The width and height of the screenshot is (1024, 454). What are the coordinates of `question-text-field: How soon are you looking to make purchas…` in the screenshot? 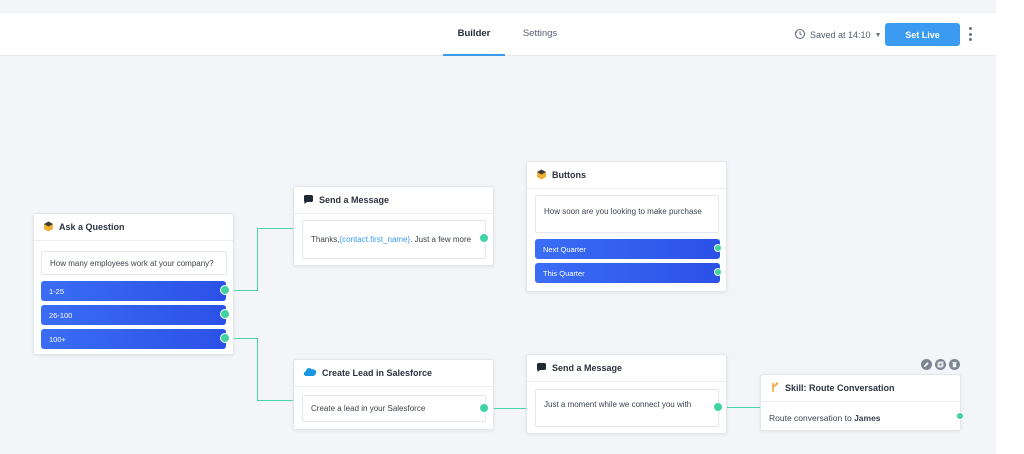 It's located at (627, 214).